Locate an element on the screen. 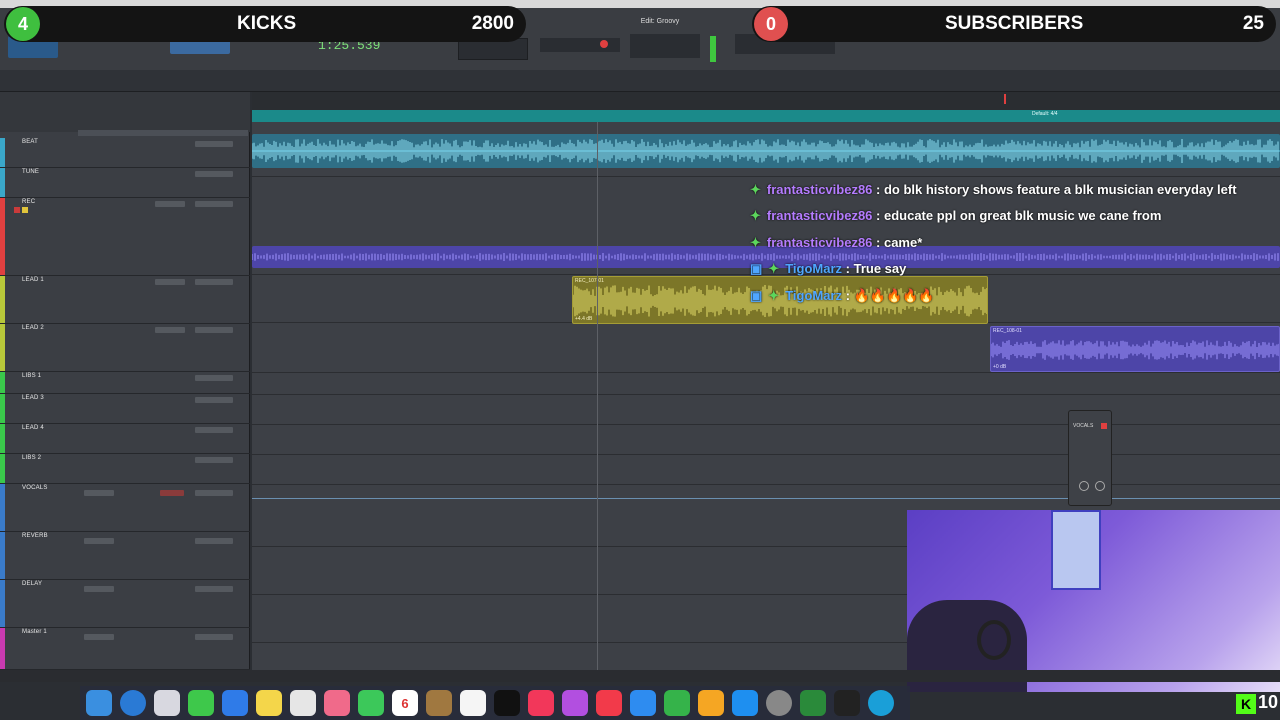  tempo-display is located at coordinates (665, 46).